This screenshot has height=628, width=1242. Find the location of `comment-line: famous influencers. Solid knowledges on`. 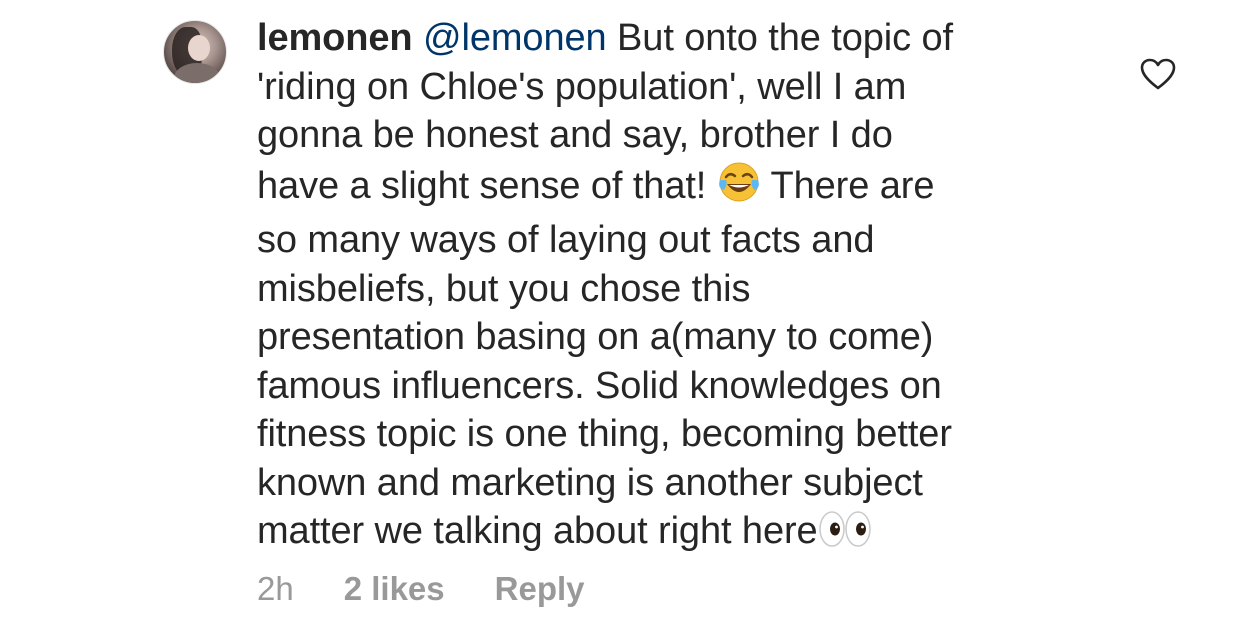

comment-line: famous influencers. Solid knowledges on is located at coordinates (599, 385).